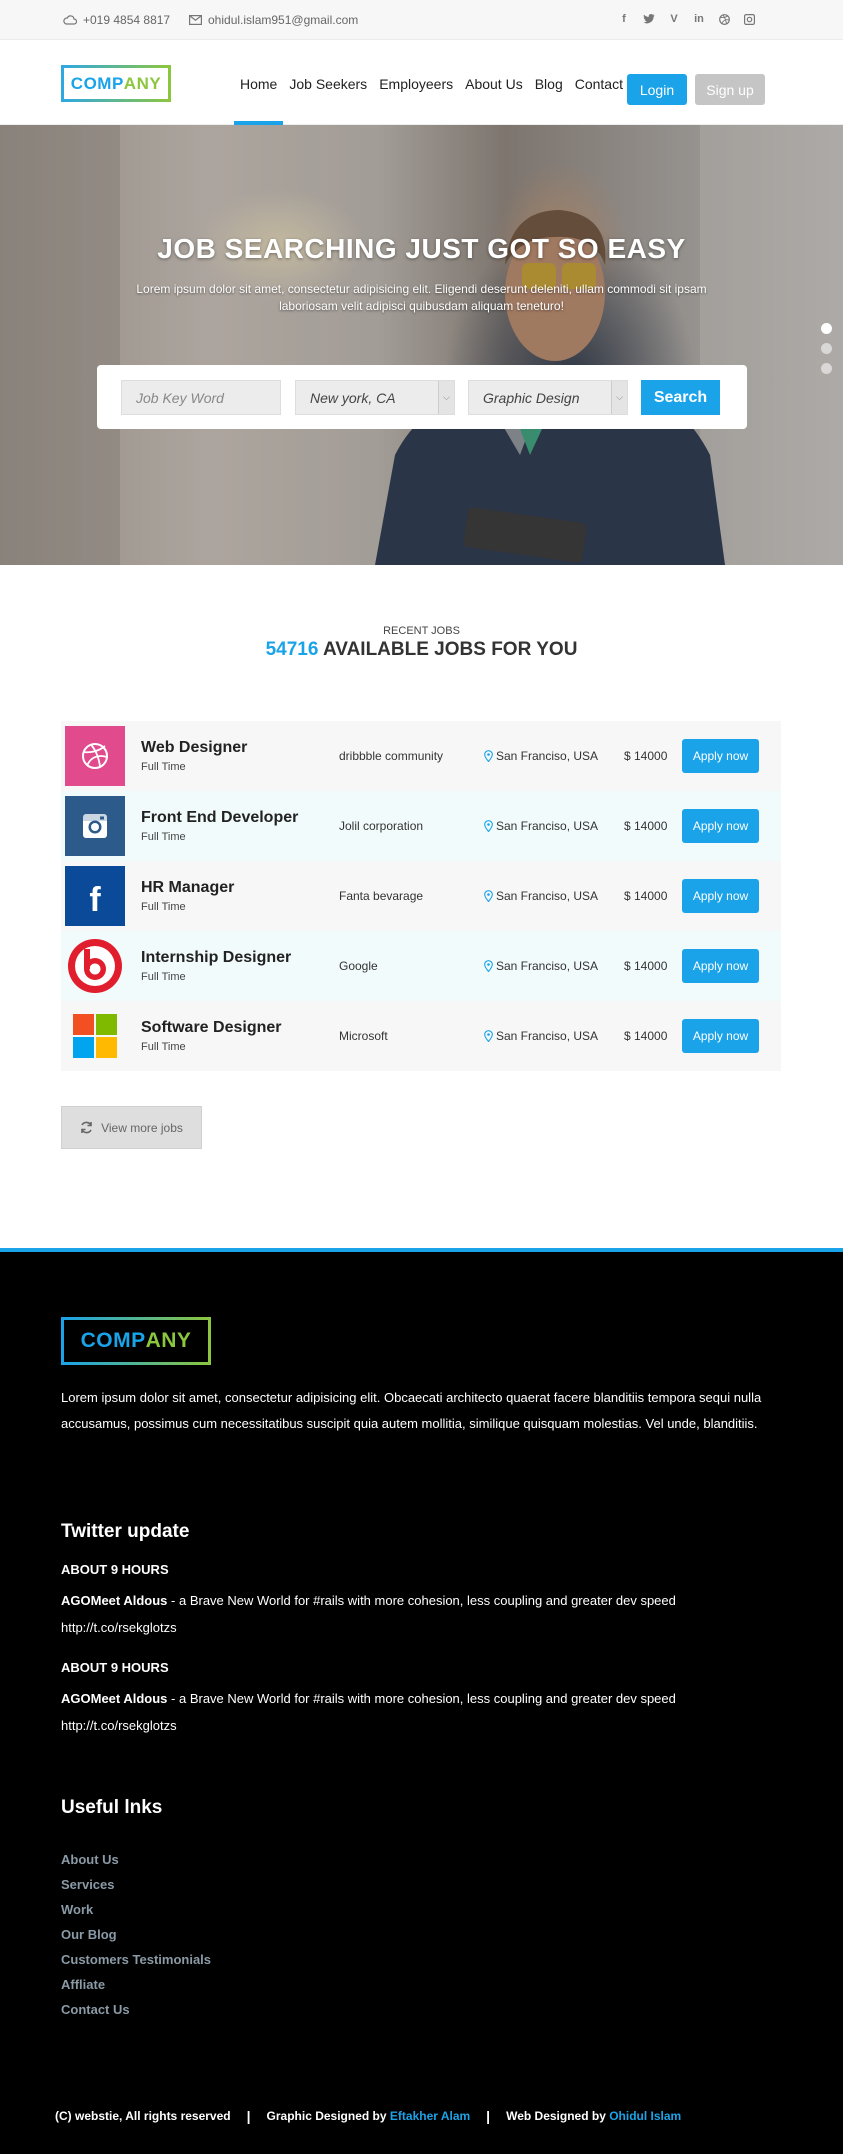 This screenshot has height=2154, width=843. Describe the element at coordinates (127, 20) in the screenshot. I see `phone-text: +019 4854 8817` at that location.